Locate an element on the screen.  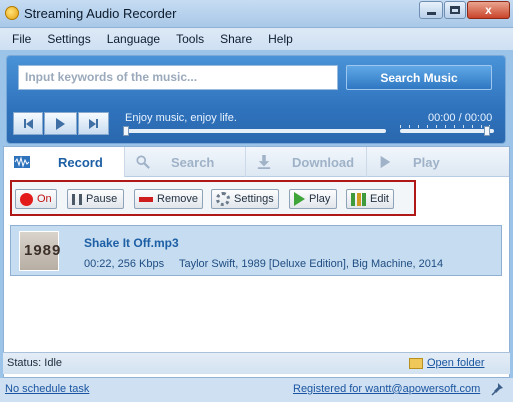
volume-slider is located at coordinates (447, 131).